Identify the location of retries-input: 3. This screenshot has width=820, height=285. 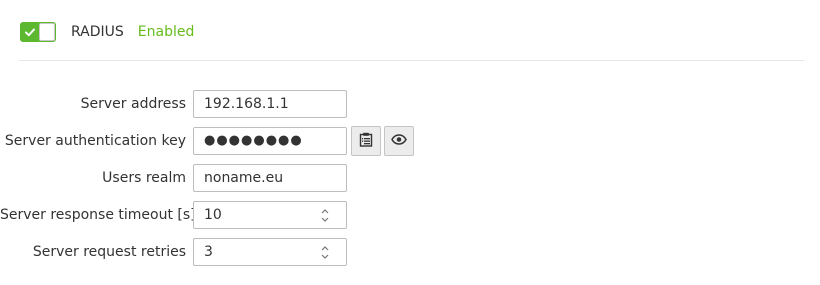
(270, 252).